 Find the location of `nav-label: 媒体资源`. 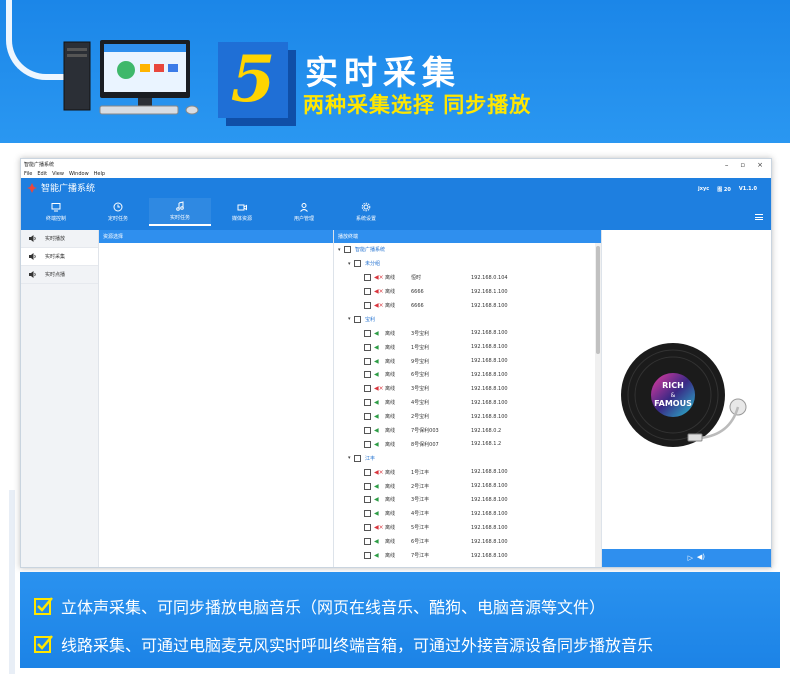

nav-label: 媒体资源 is located at coordinates (241, 219).